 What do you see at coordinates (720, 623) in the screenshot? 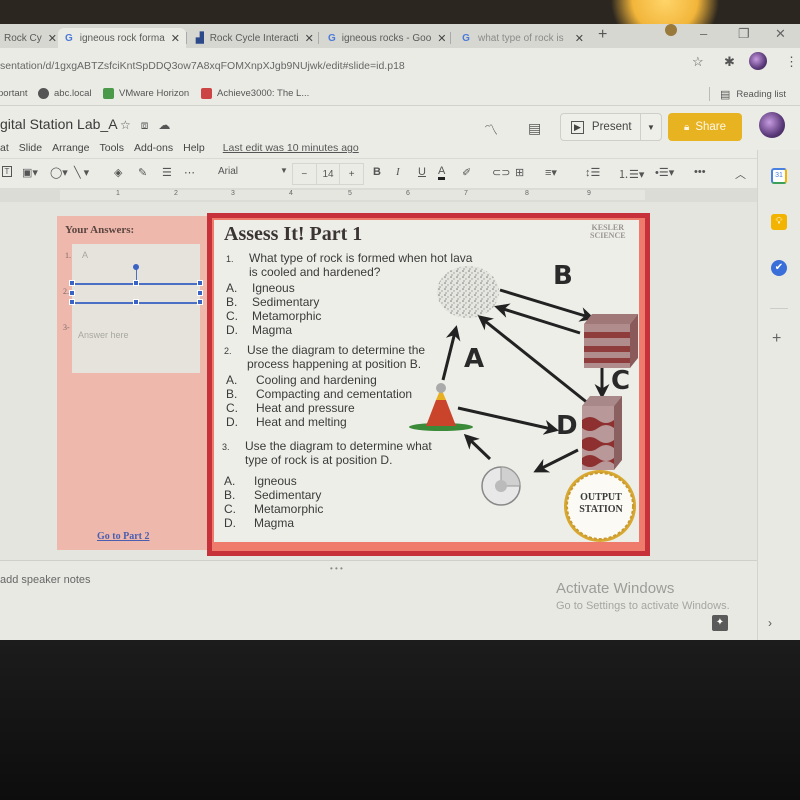
I see `explore-button: ✦` at bounding box center [720, 623].